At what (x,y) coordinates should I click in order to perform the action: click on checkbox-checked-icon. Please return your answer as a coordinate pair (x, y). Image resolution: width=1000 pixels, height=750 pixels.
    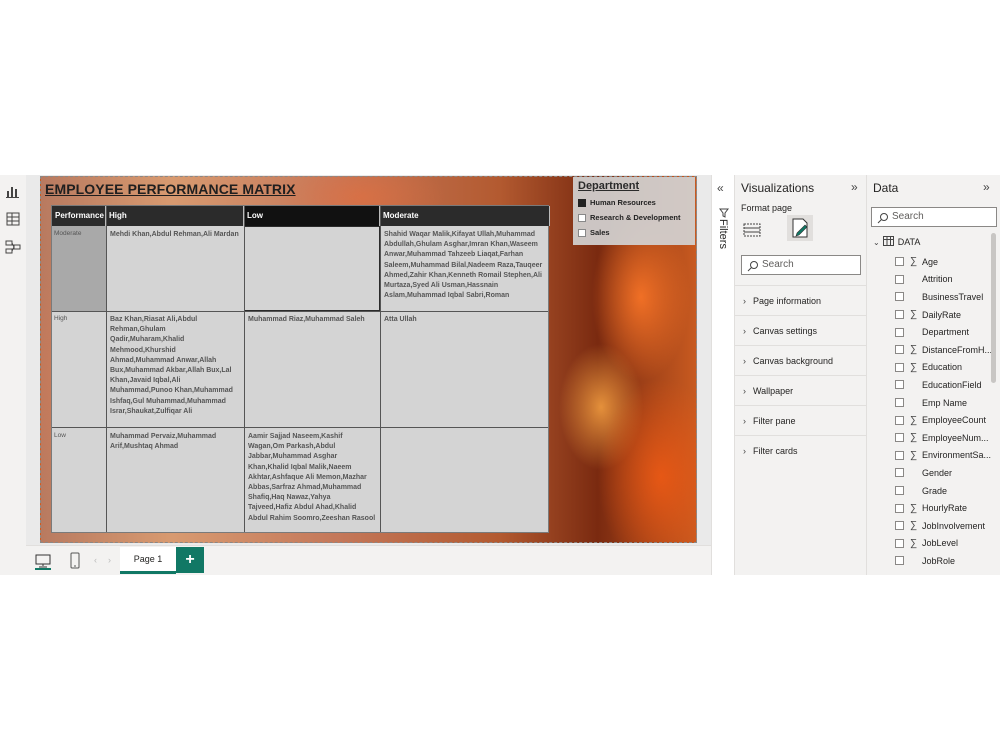
    Looking at the image, I should click on (582, 202).